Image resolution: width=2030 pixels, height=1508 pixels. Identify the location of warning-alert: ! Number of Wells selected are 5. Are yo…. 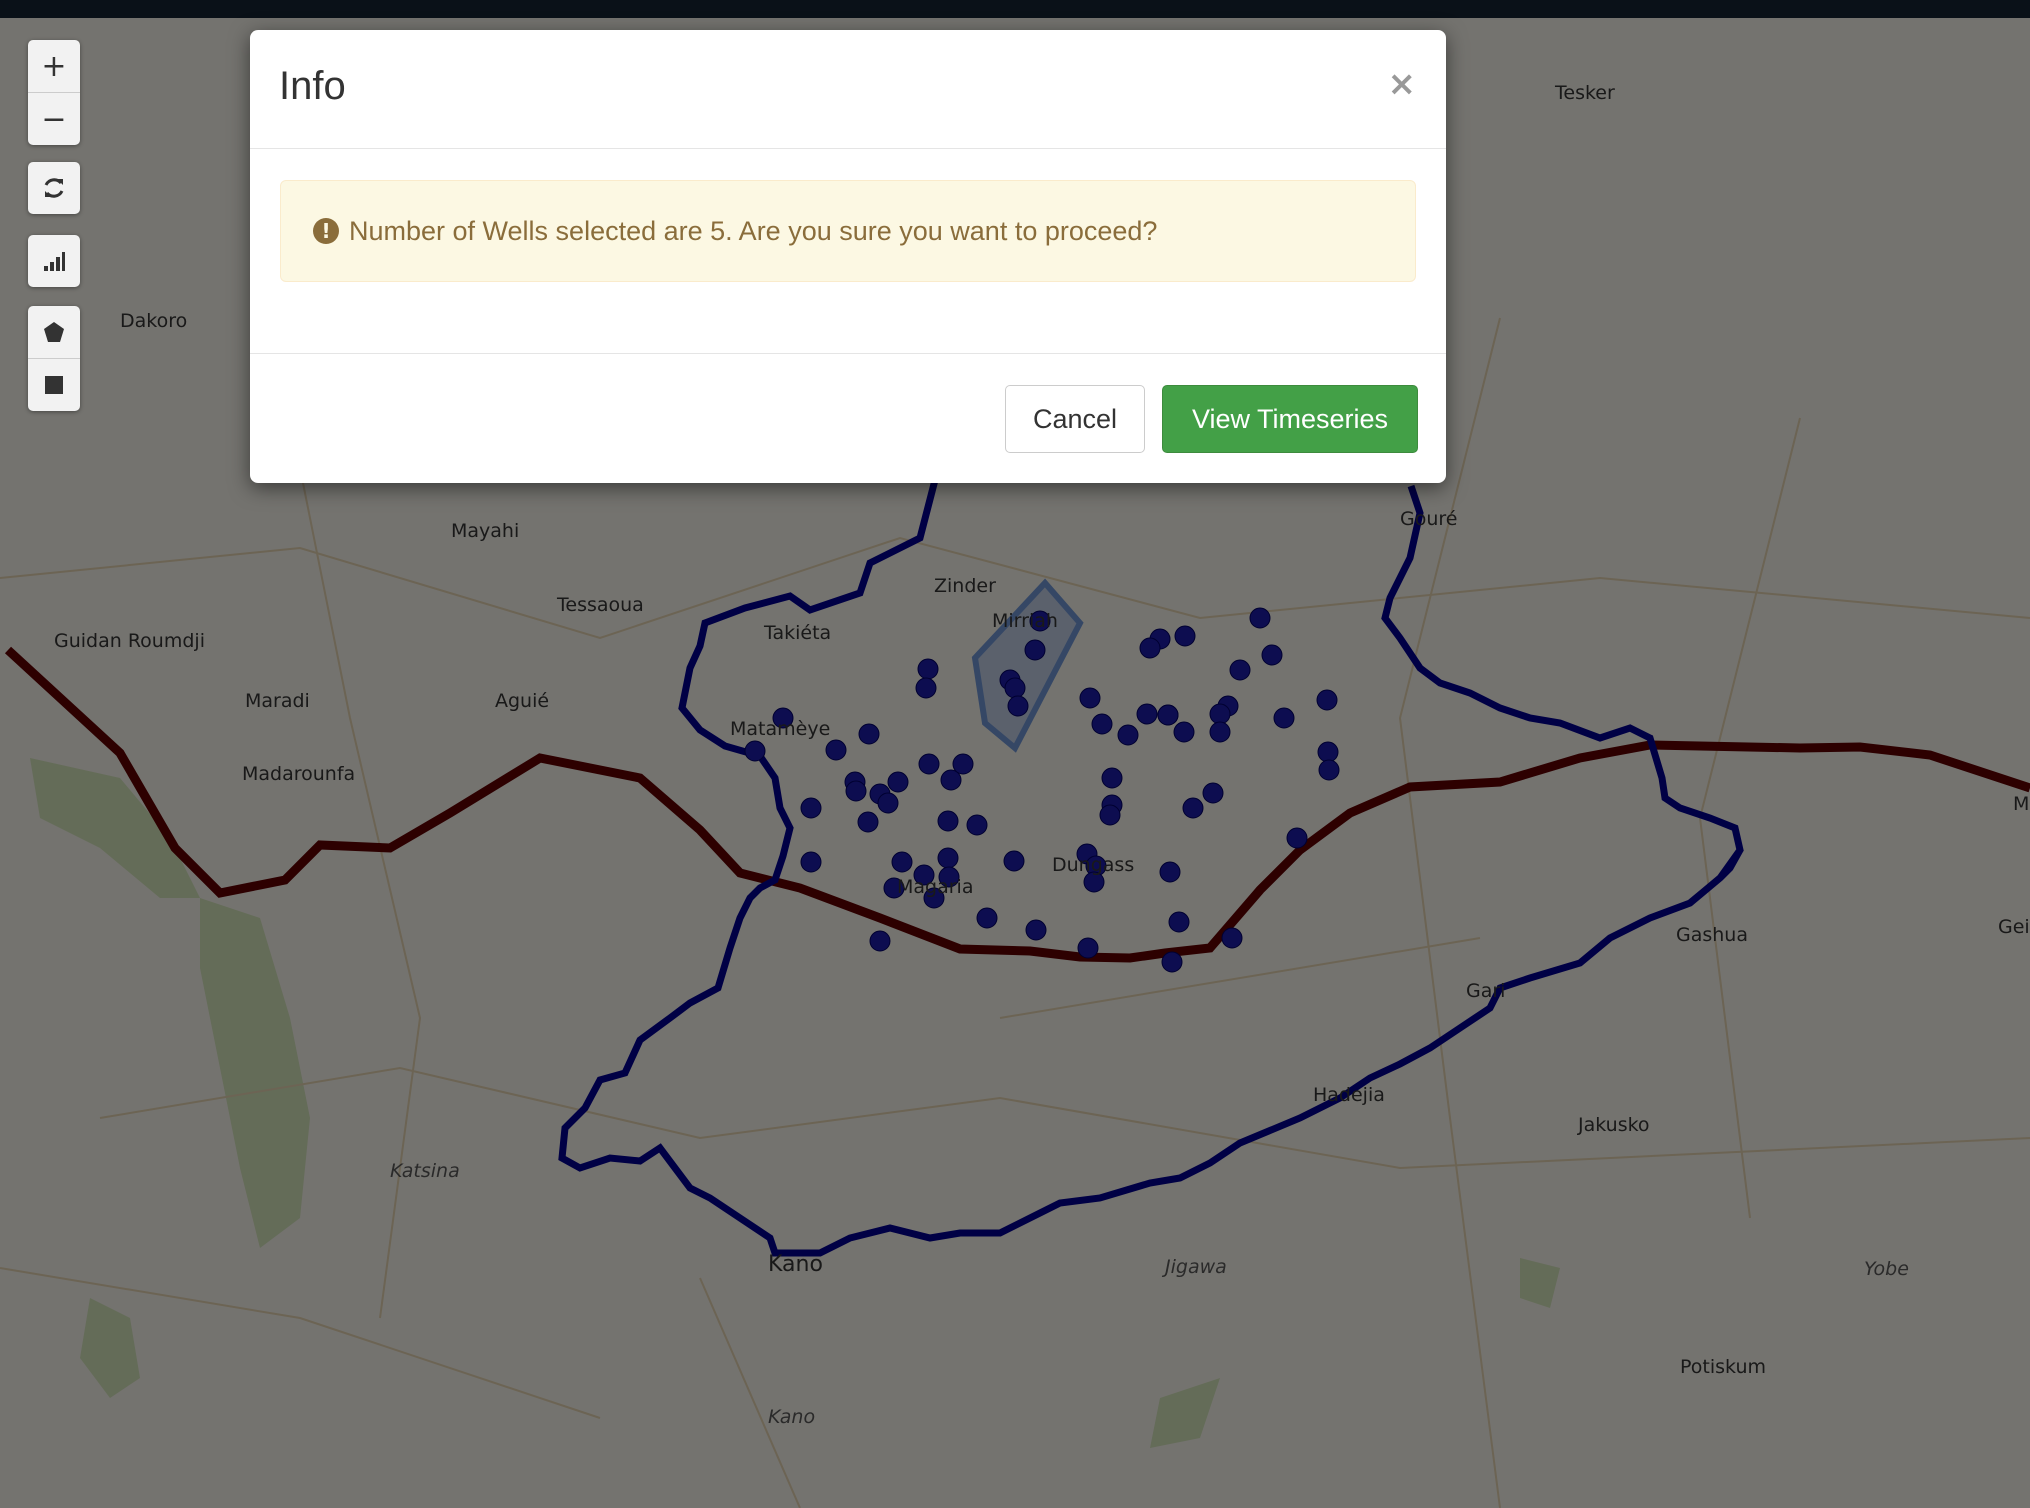
(848, 231).